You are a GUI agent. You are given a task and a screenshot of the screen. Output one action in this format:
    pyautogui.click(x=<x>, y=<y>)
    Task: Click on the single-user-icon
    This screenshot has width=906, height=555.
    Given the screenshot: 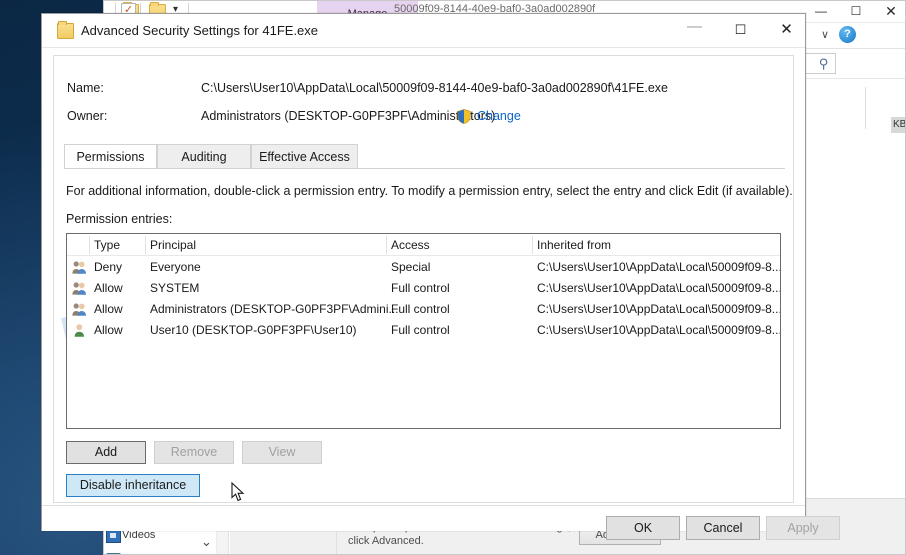 What is the action you would take?
    pyautogui.click(x=79, y=330)
    